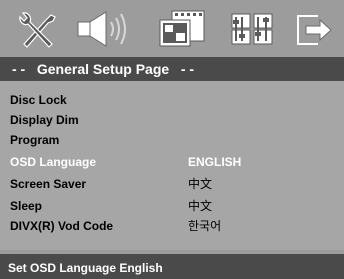 This screenshot has height=279, width=344. Describe the element at coordinates (200, 206) in the screenshot. I see `option-chinese-traditional: 中文` at that location.